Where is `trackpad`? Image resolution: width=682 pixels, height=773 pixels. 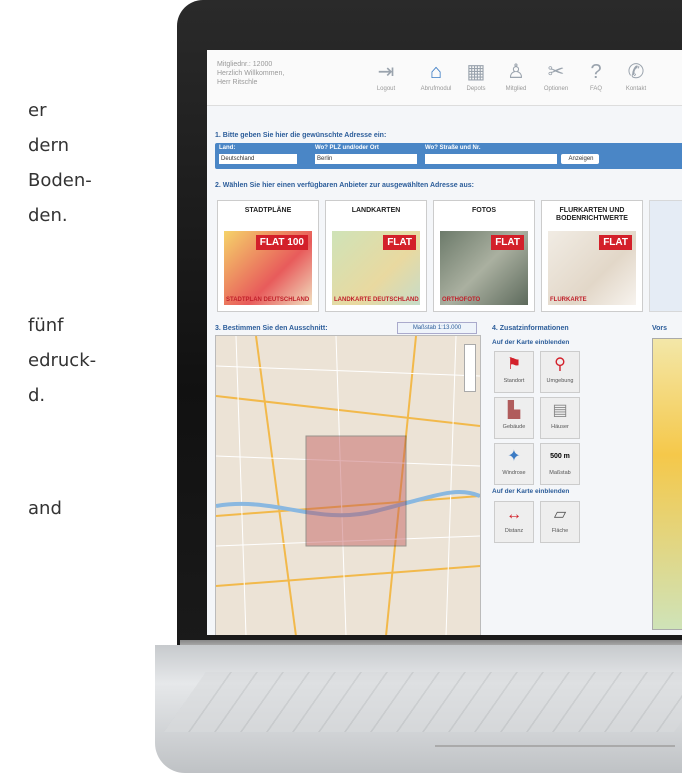 trackpad is located at coordinates (555, 756).